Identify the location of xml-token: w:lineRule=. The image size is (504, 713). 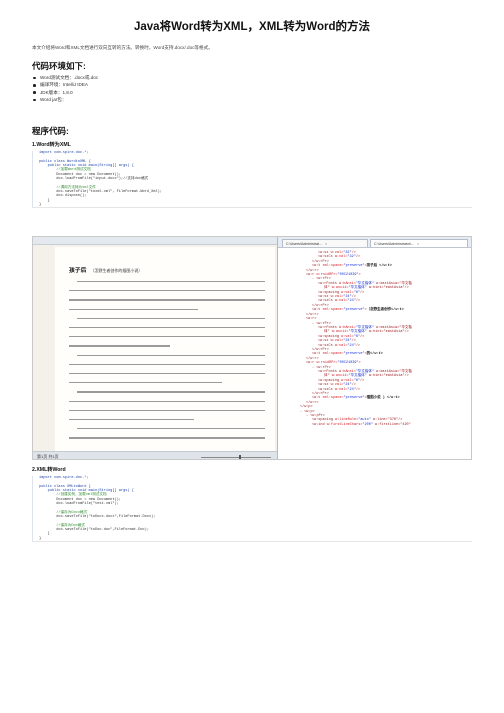
(347, 420).